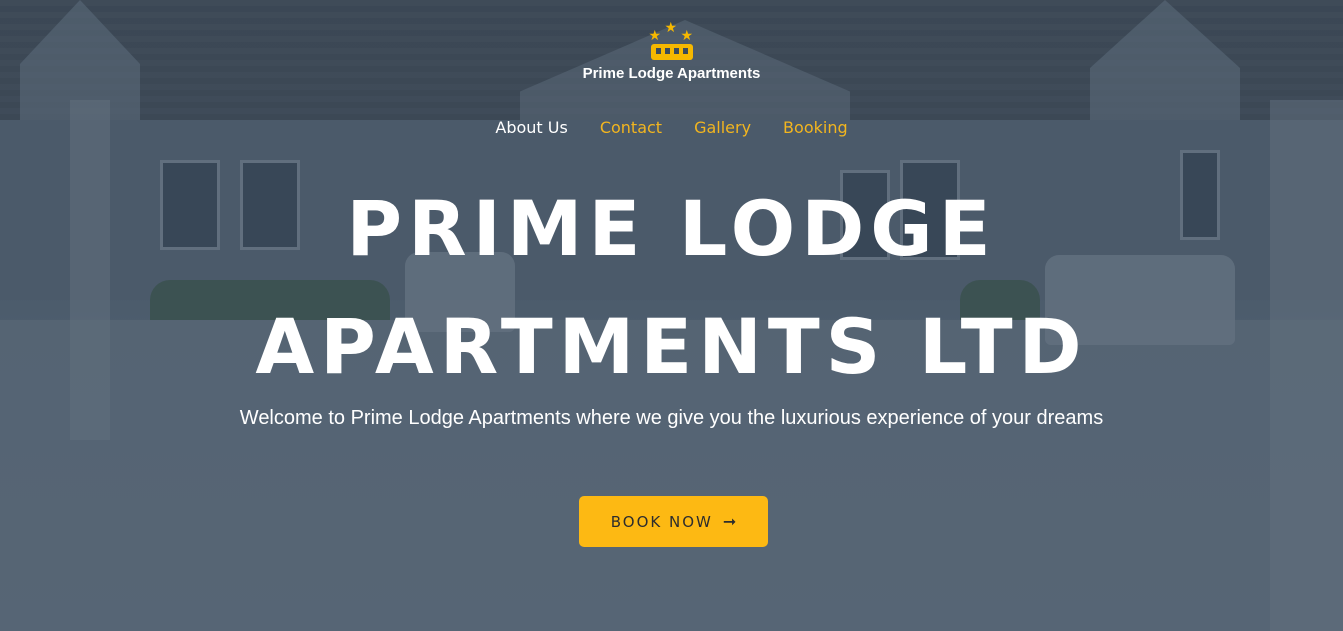 The height and width of the screenshot is (631, 1343). I want to click on site-logo: ★ ★ ★ Prime Lodge Apartments, so click(671, 51).